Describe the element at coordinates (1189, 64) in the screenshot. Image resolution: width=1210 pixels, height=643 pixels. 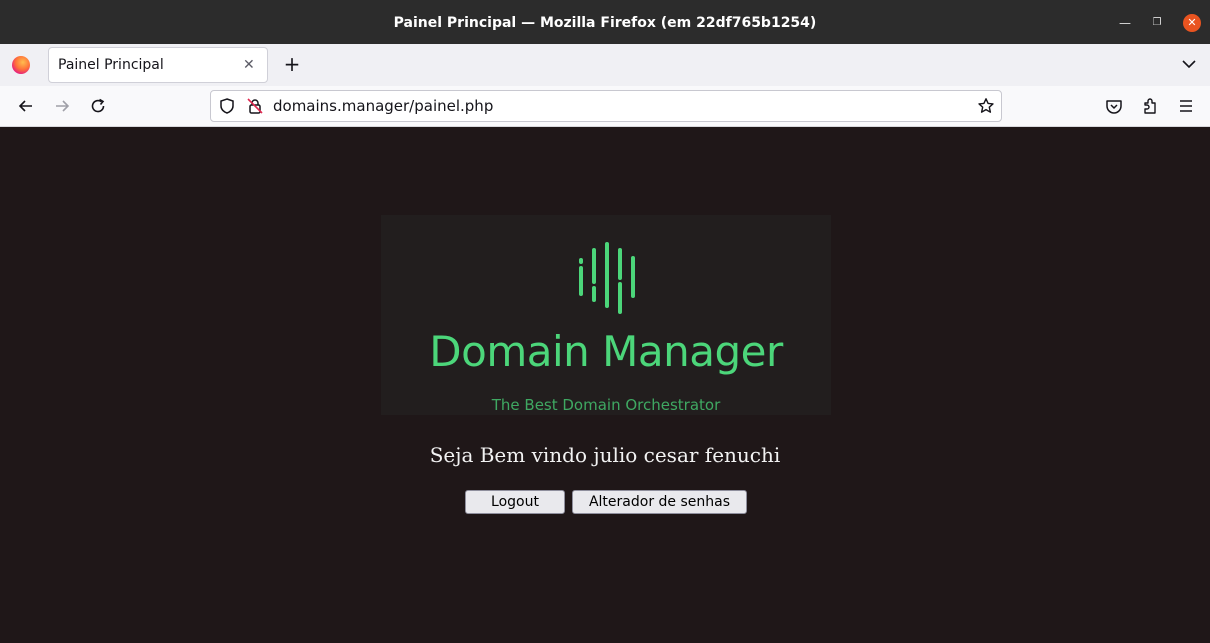
I see `list-all-tabs-icon` at that location.